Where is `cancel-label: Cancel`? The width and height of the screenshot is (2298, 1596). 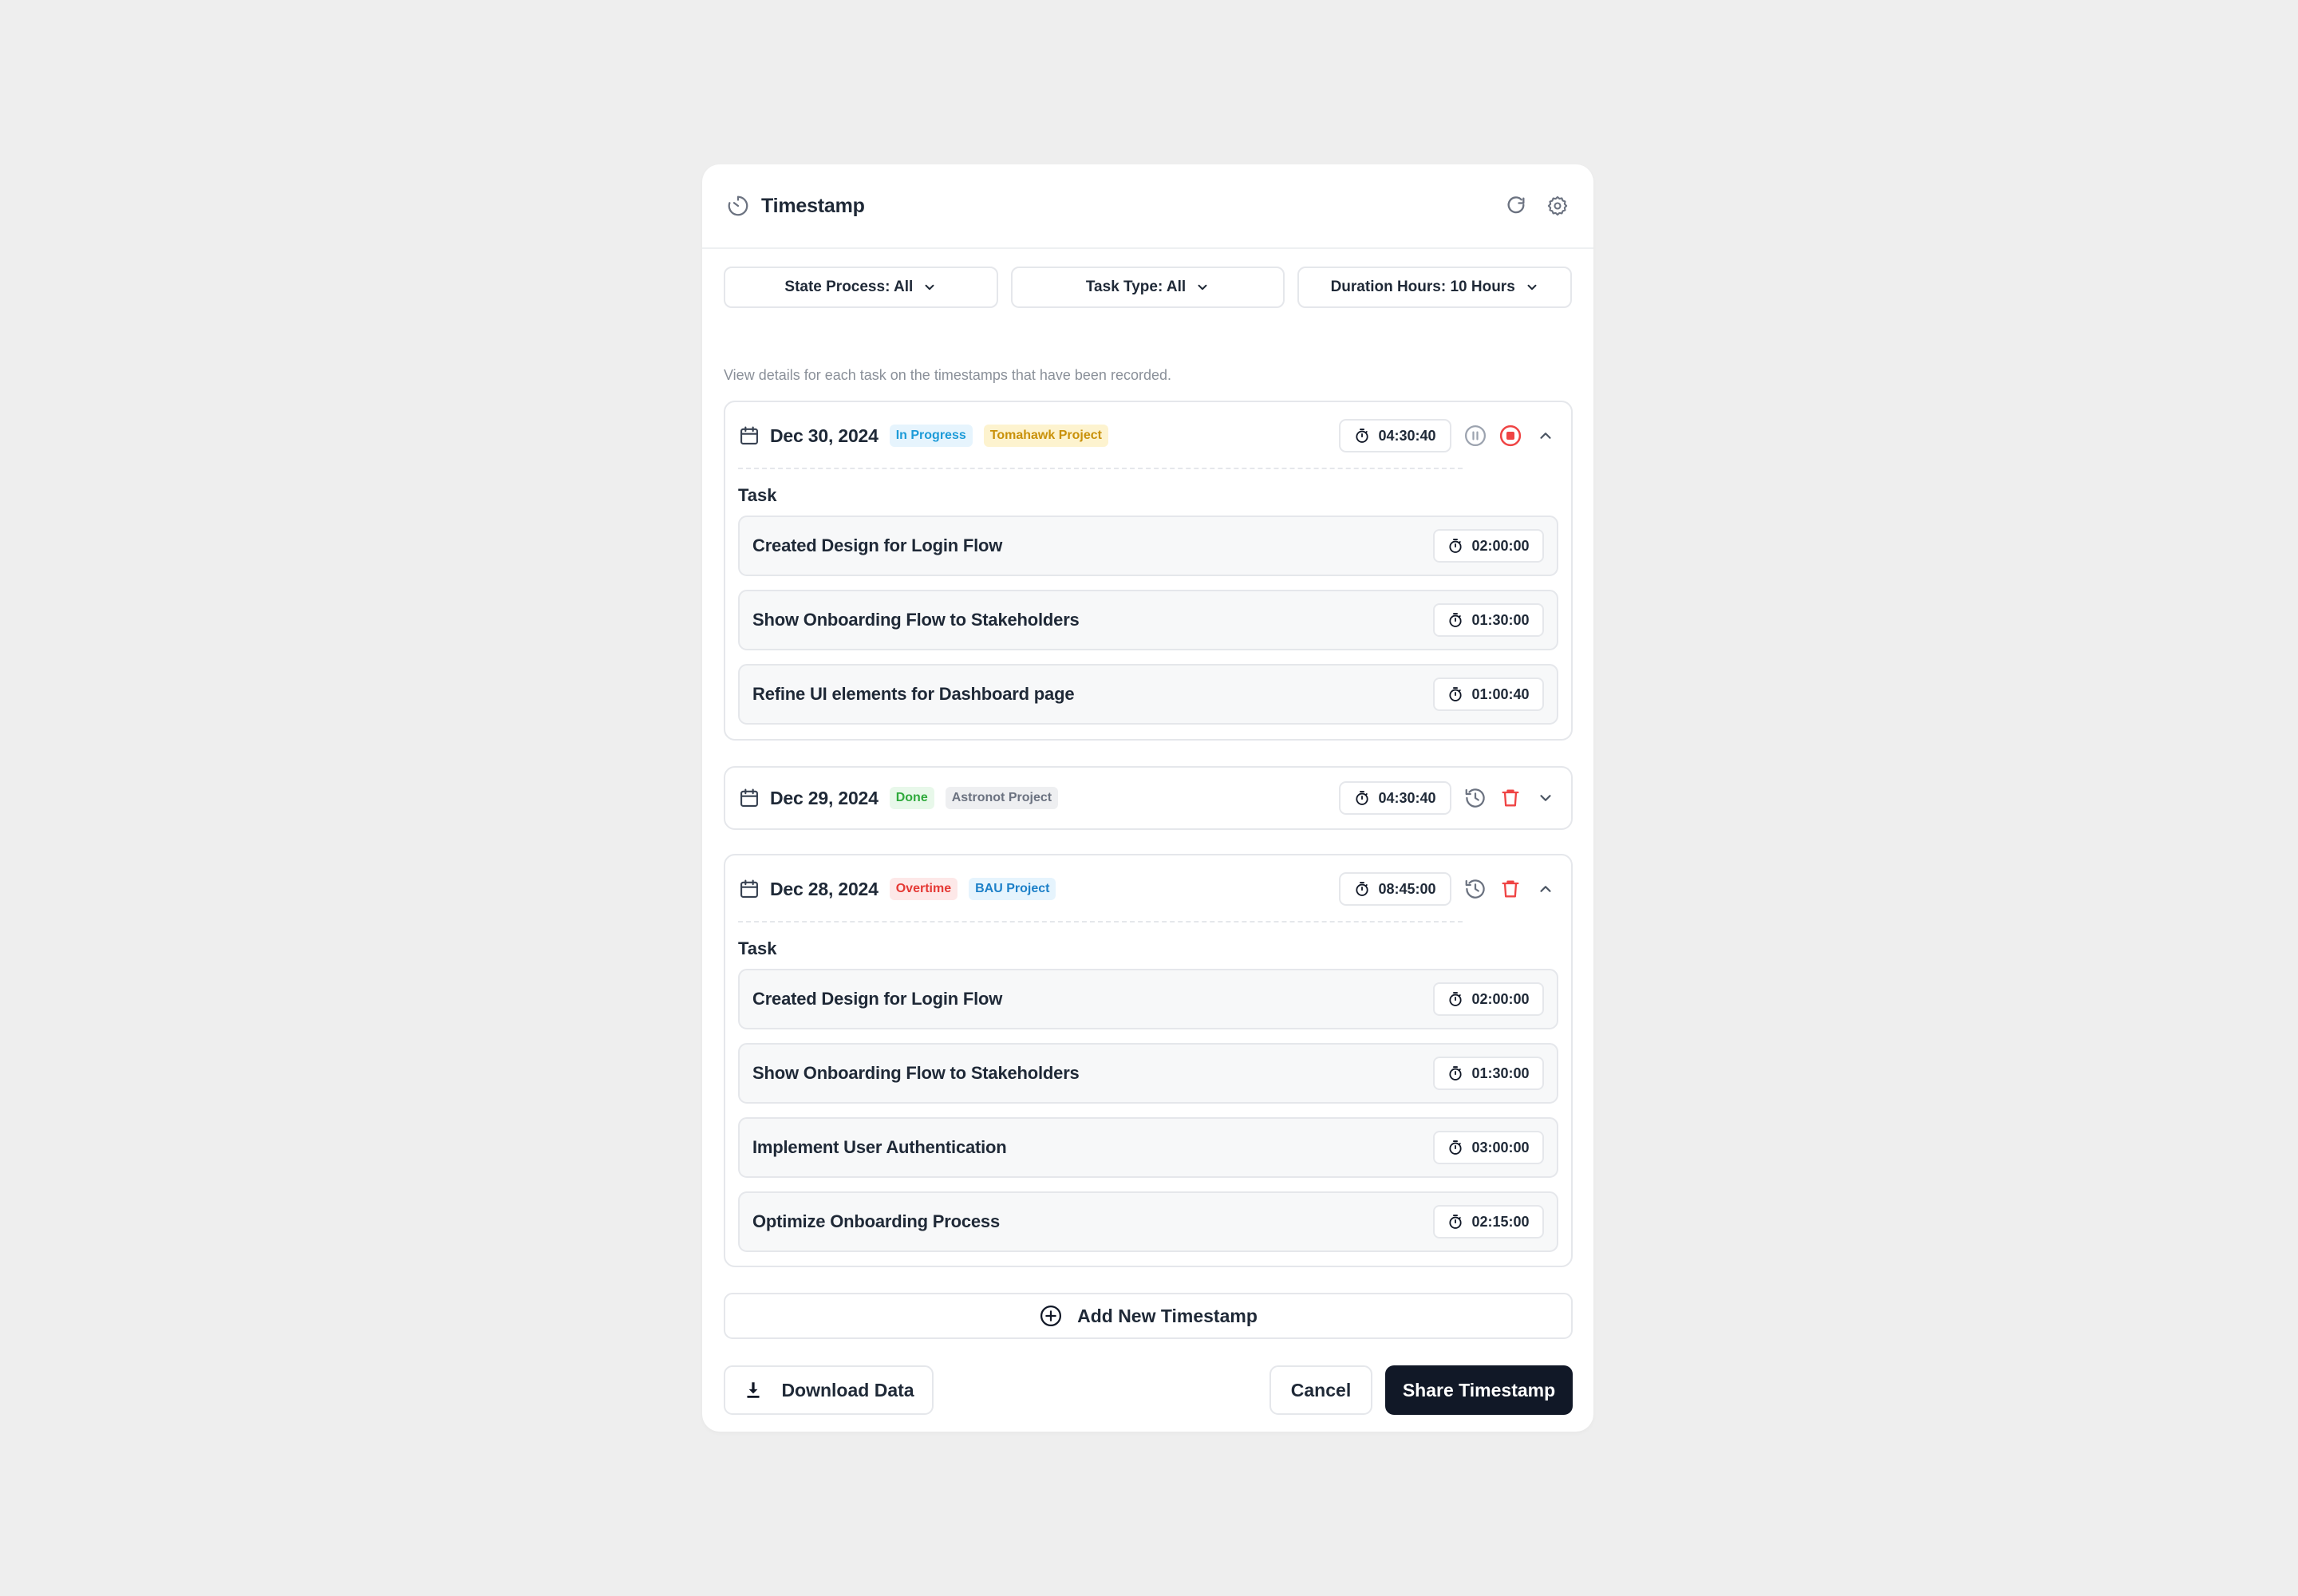 cancel-label: Cancel is located at coordinates (1321, 1389).